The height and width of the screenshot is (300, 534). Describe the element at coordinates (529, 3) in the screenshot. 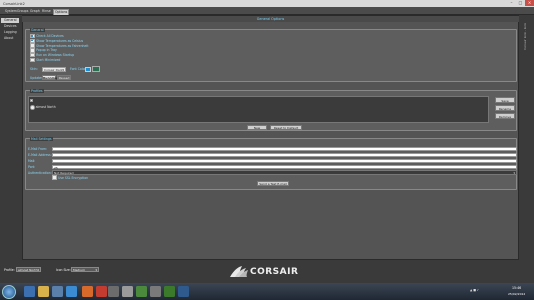

I see `close-icon: ×` at that location.